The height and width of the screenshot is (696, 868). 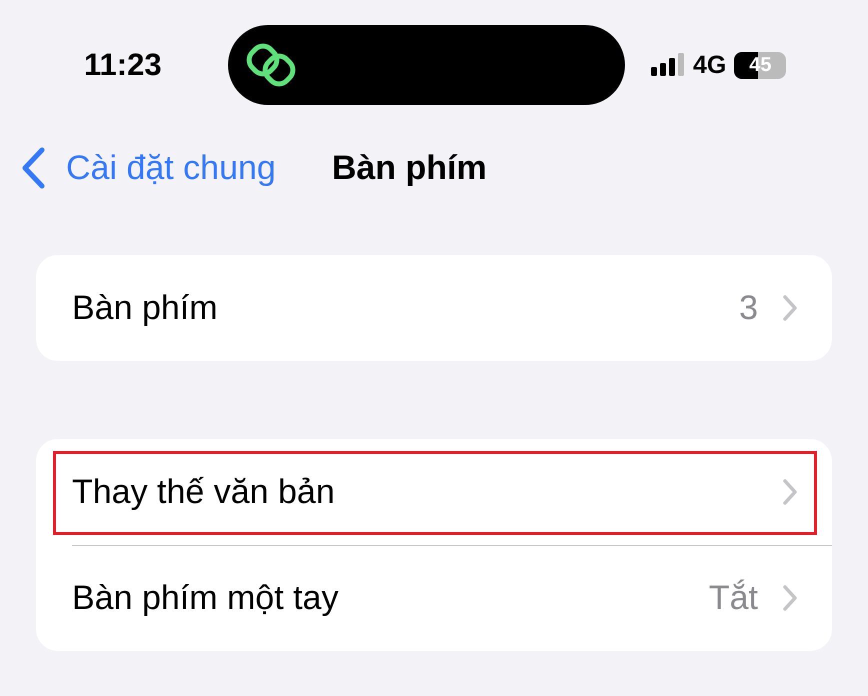 I want to click on network-type: 4G, so click(x=709, y=65).